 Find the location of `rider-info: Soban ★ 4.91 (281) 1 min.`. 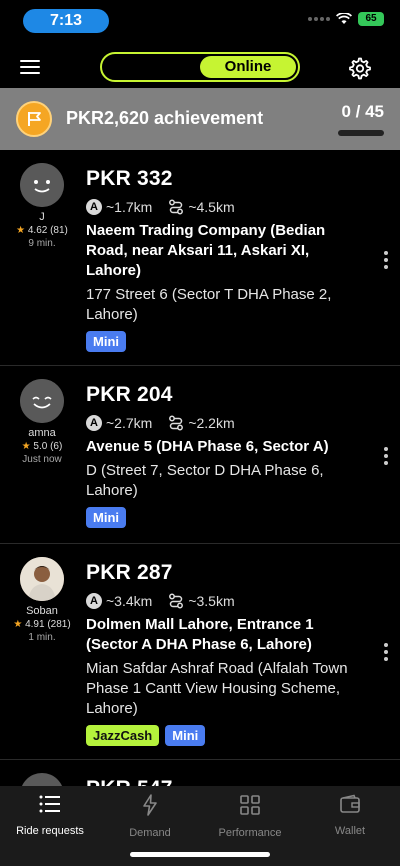

rider-info: Soban ★ 4.91 (281) 1 min. is located at coordinates (42, 600).